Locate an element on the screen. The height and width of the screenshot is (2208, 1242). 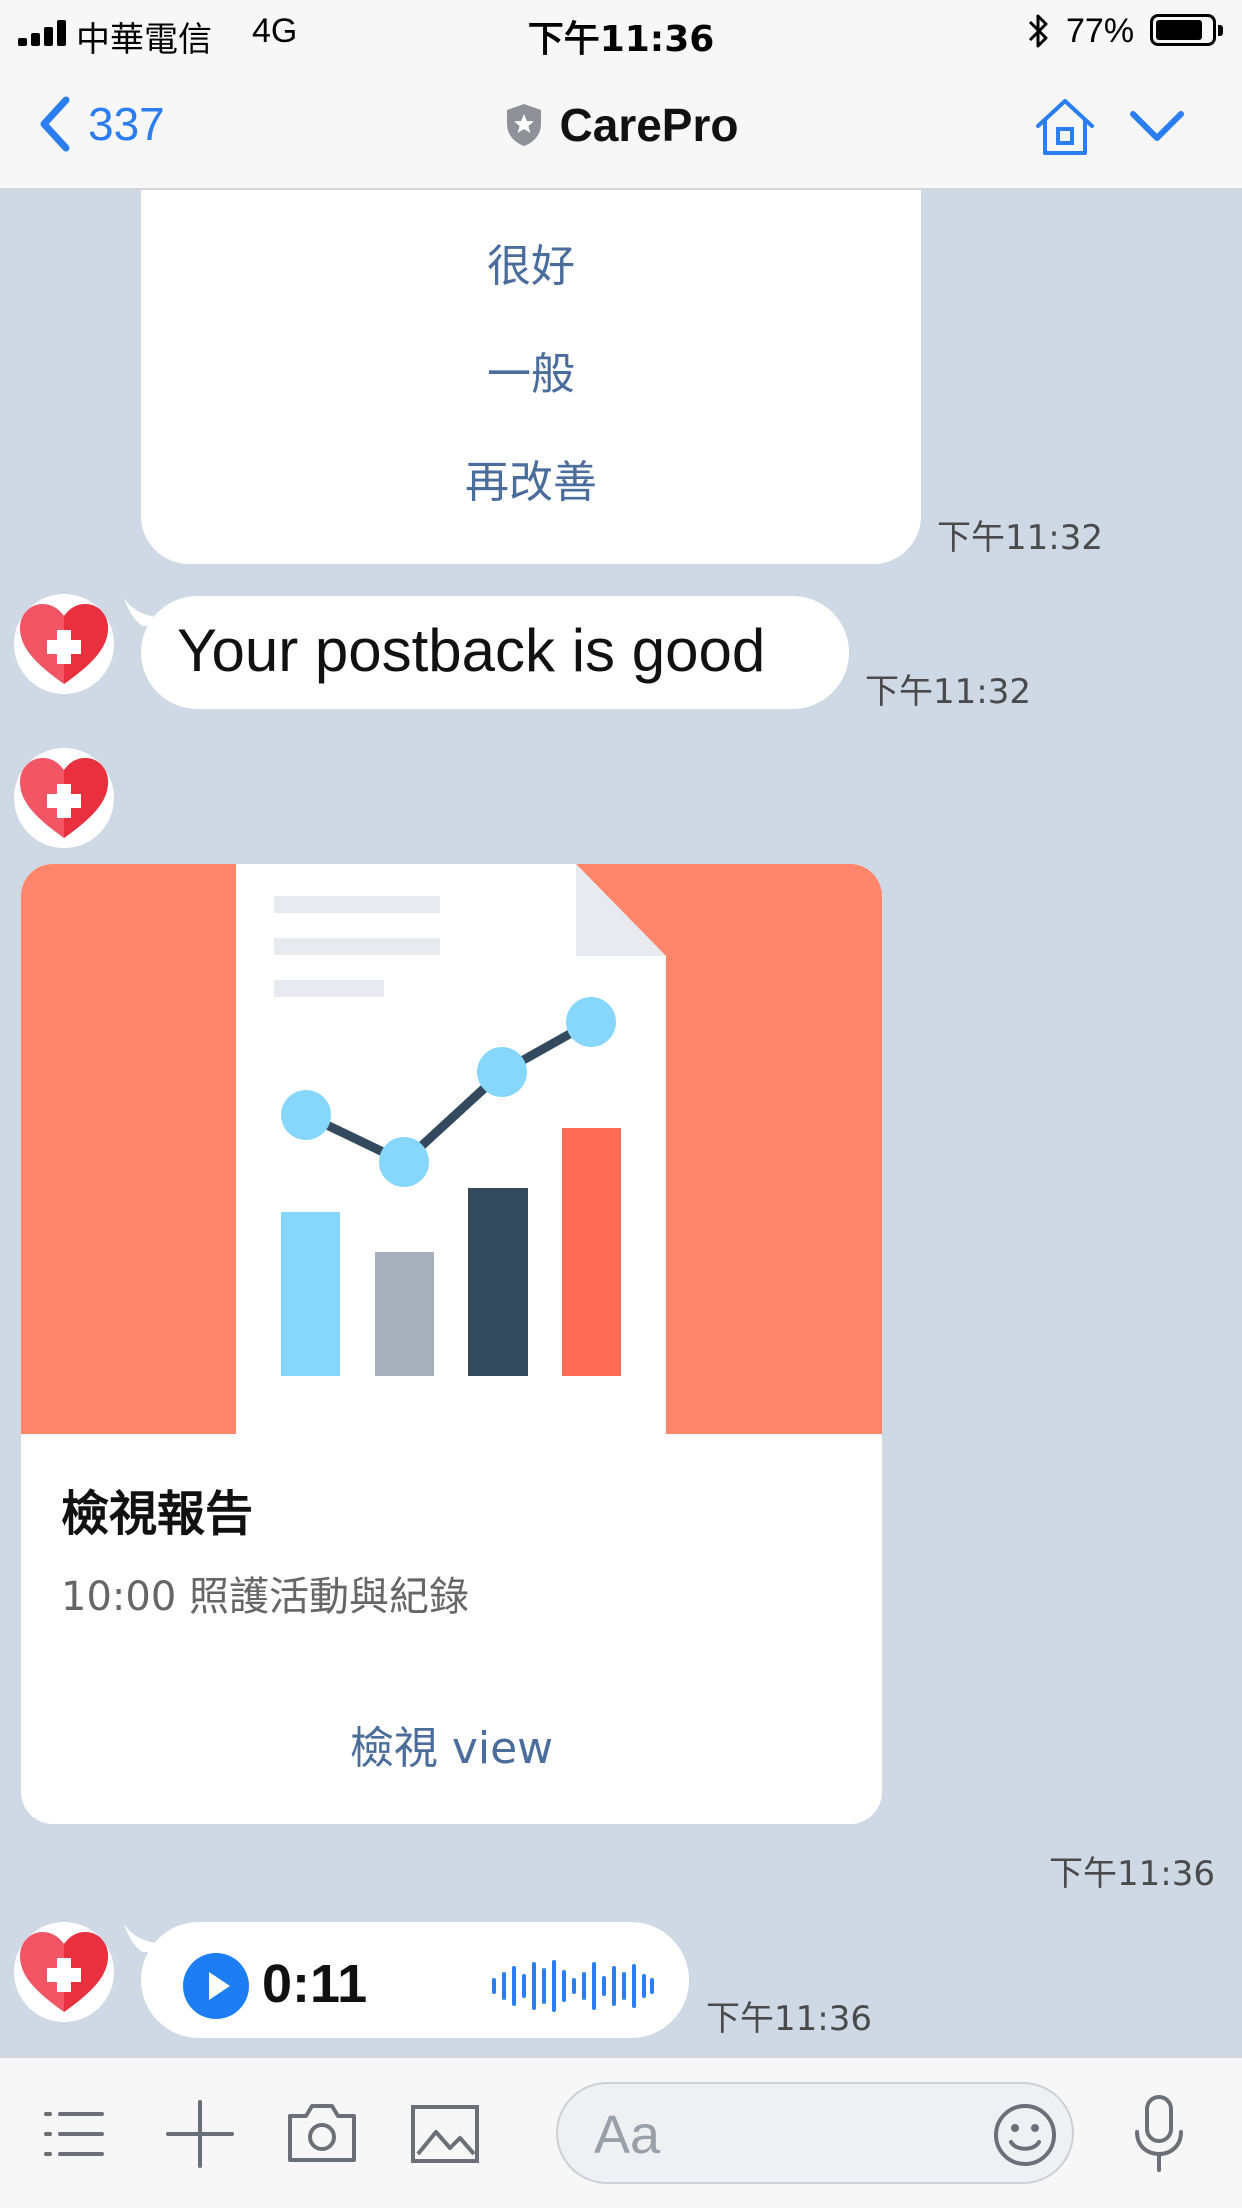
camera-icon is located at coordinates (322, 2133).